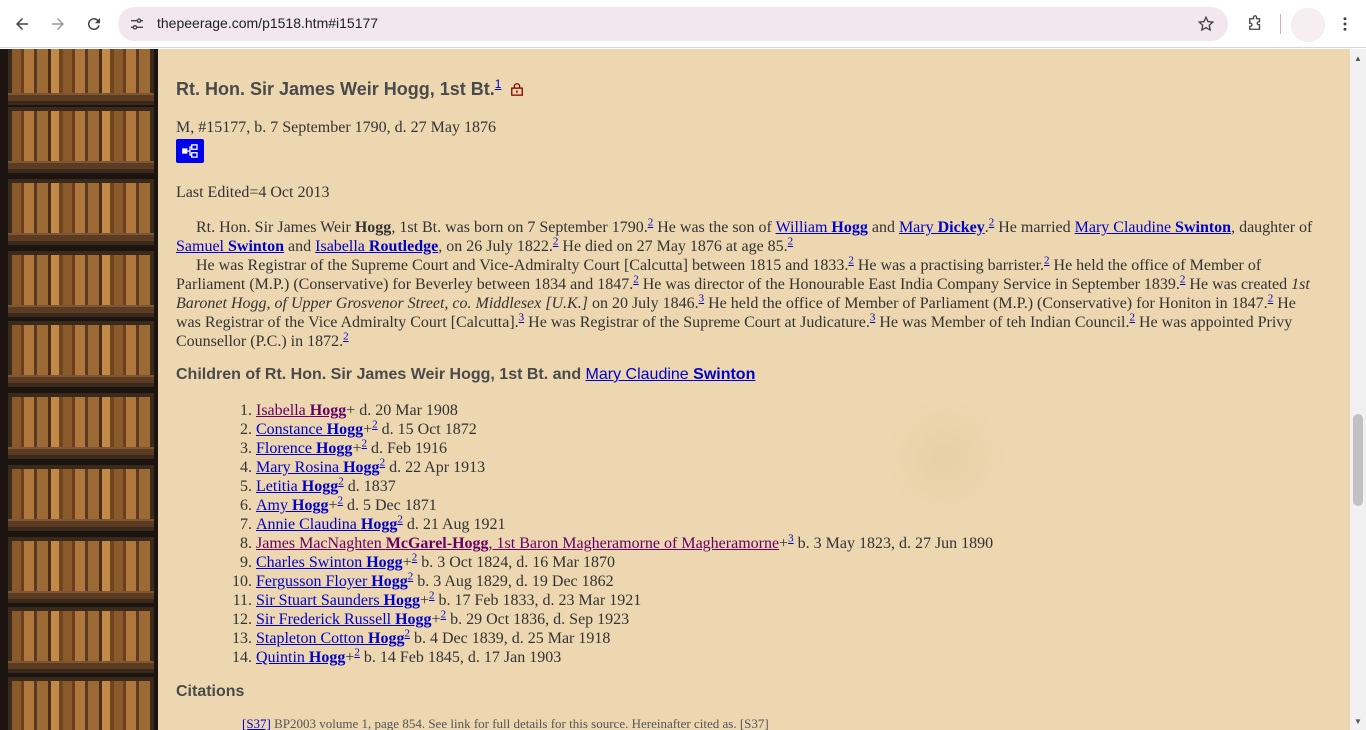 This screenshot has height=730, width=1366. Describe the element at coordinates (883, 227) in the screenshot. I see `bio-text: and` at that location.